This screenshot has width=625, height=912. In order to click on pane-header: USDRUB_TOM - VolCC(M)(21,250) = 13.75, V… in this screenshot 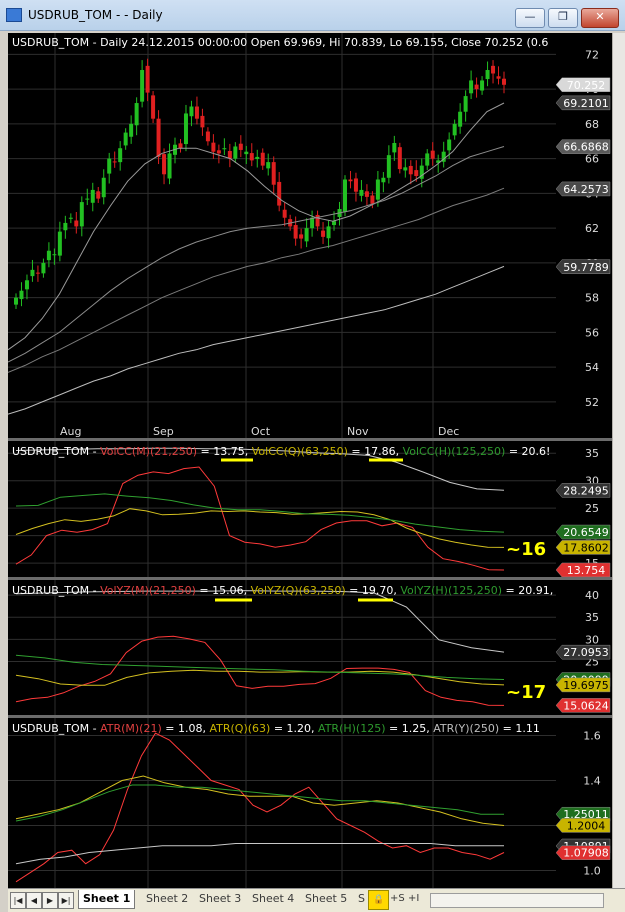, I will do `click(281, 451)`.